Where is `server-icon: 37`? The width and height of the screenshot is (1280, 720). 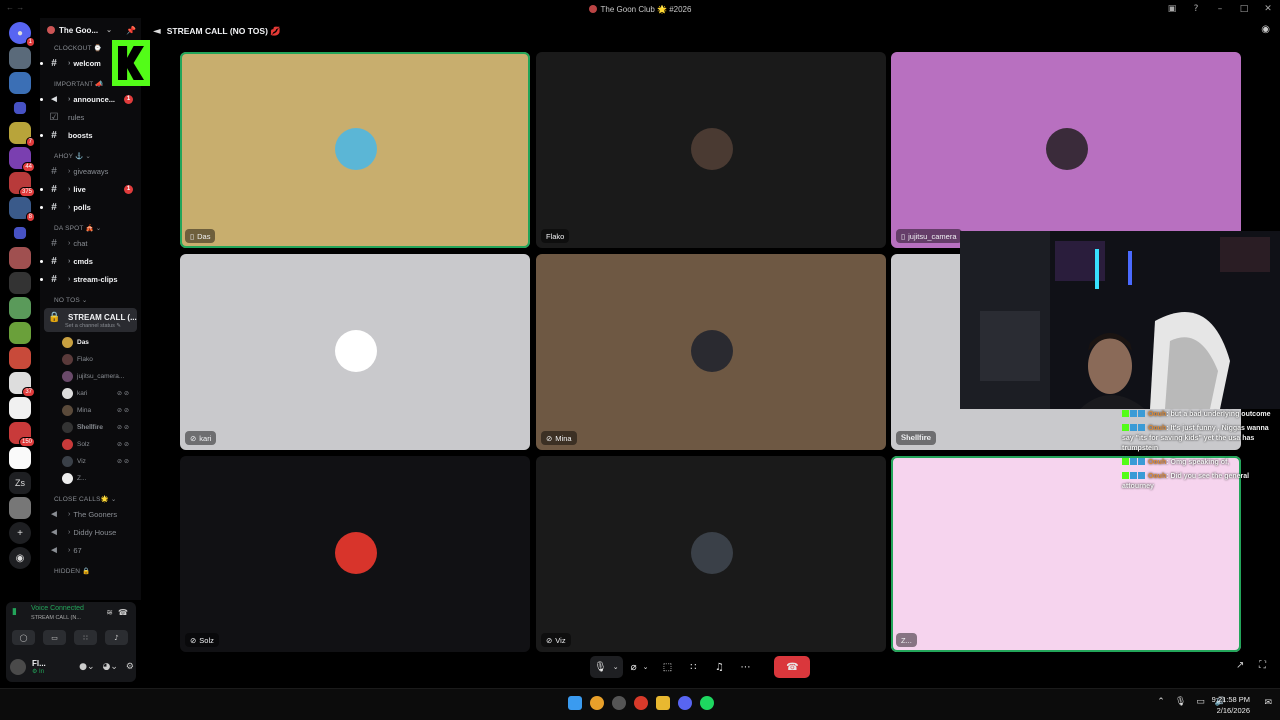
server-icon: 37 is located at coordinates (22, 384).